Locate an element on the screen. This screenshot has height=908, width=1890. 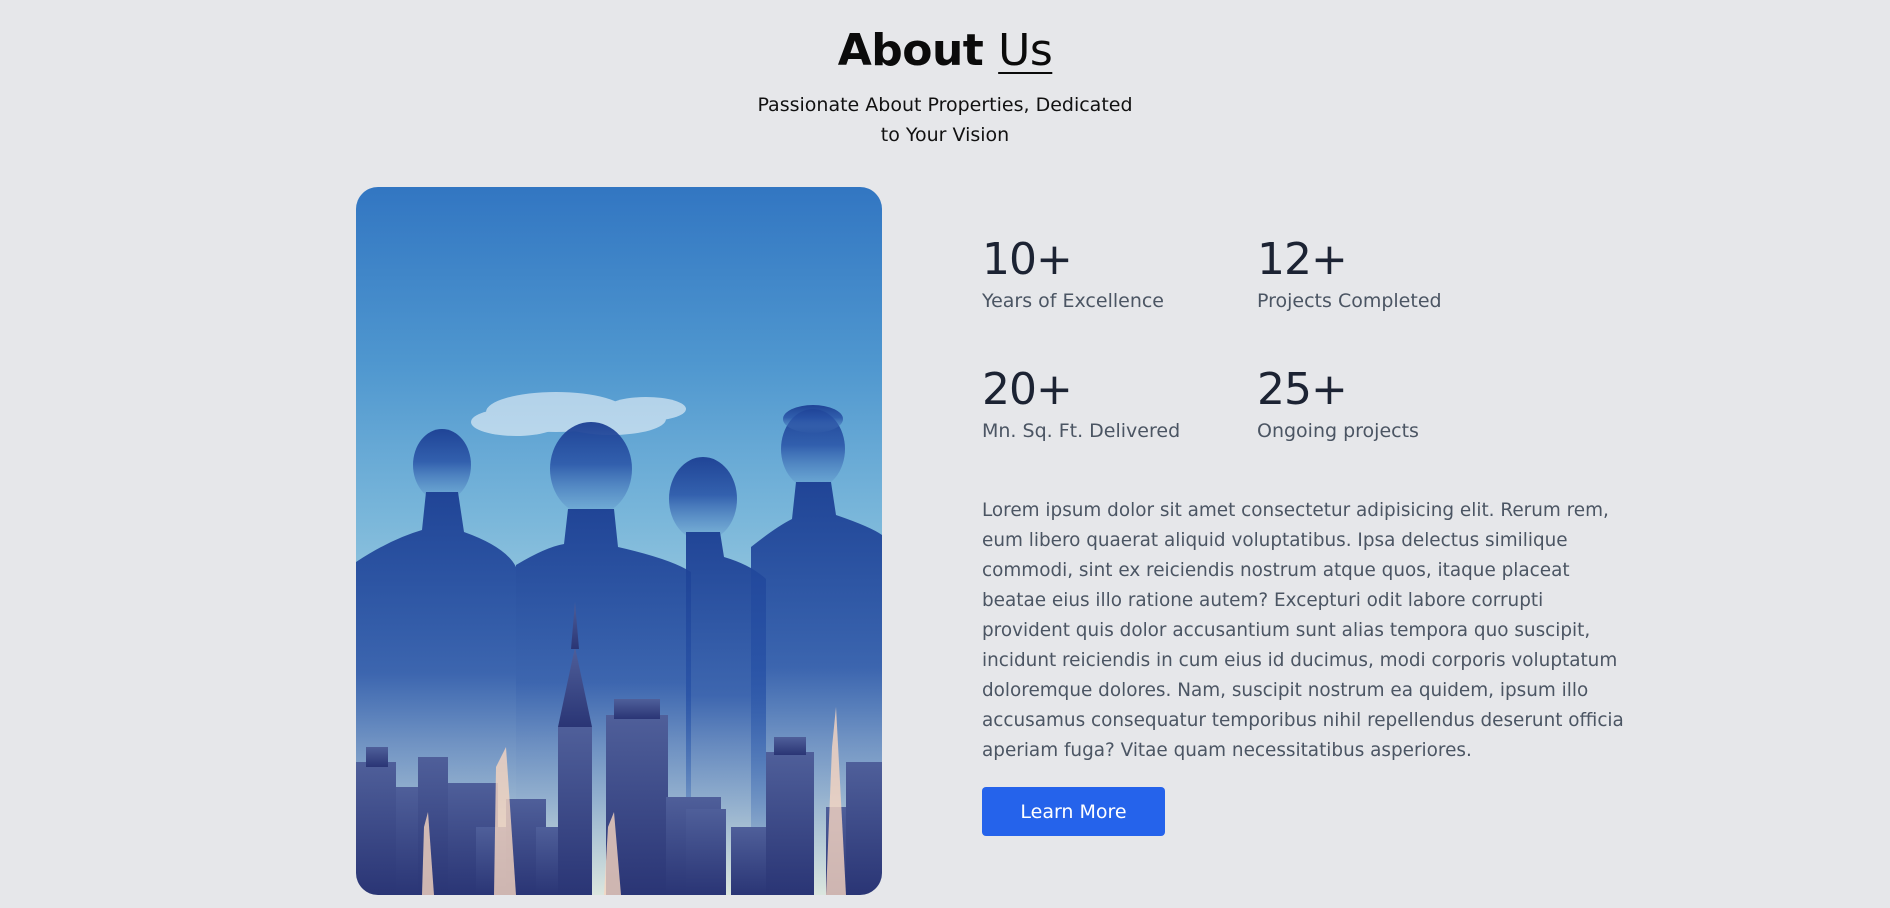
stat-sq-ft-delivered: 20+ Mn. Sq. Ft. Delivered is located at coordinates (1112, 403).